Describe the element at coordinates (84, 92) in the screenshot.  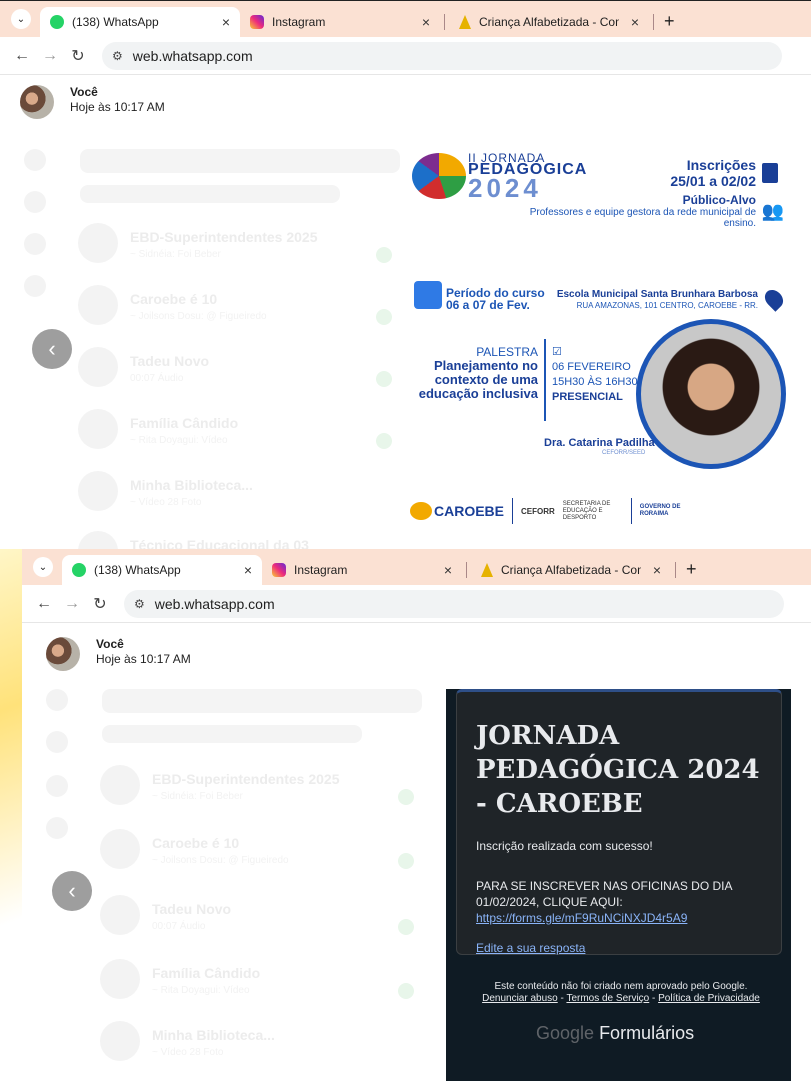
I see `sender-name: Você` at that location.